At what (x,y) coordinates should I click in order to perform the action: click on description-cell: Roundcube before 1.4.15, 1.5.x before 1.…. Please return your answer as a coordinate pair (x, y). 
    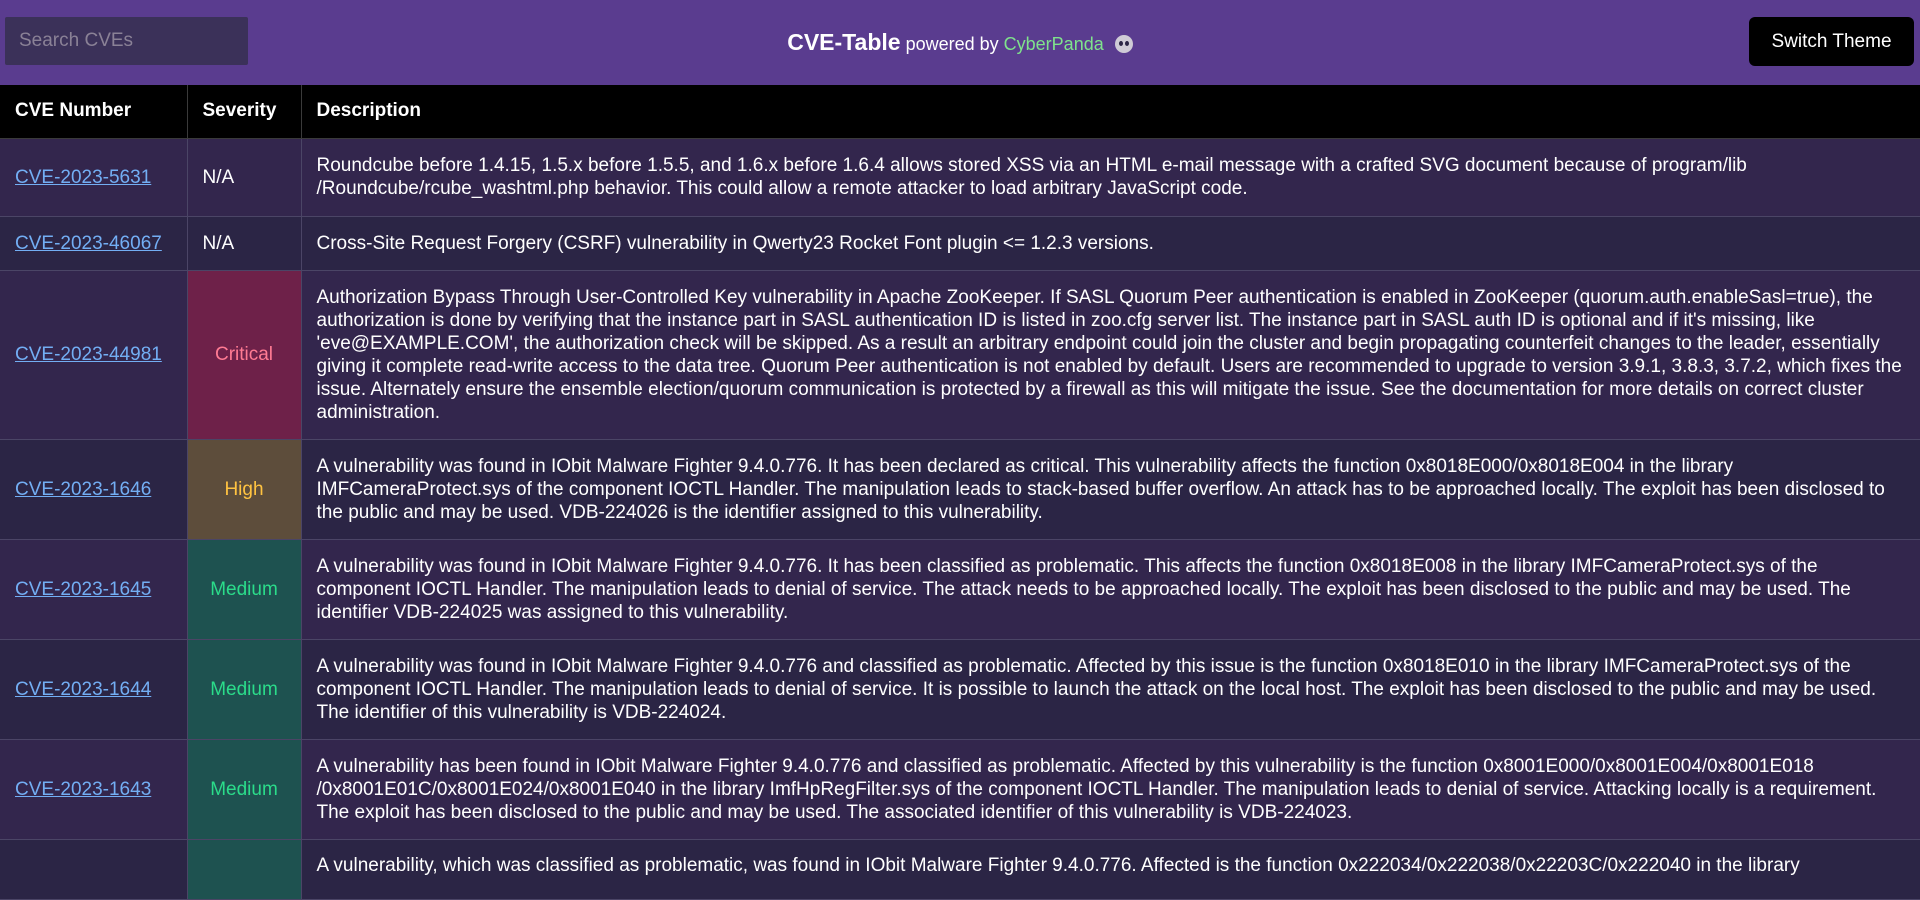
    Looking at the image, I should click on (1110, 177).